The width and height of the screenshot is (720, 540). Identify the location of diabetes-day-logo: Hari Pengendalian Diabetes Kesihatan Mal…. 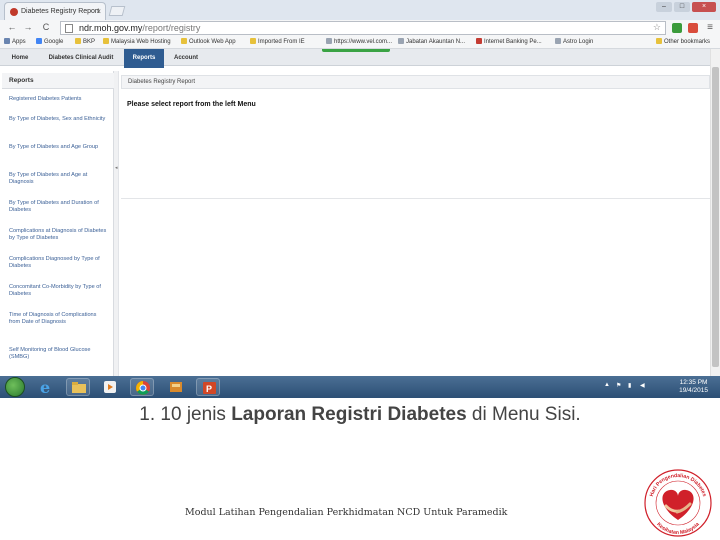
(678, 503).